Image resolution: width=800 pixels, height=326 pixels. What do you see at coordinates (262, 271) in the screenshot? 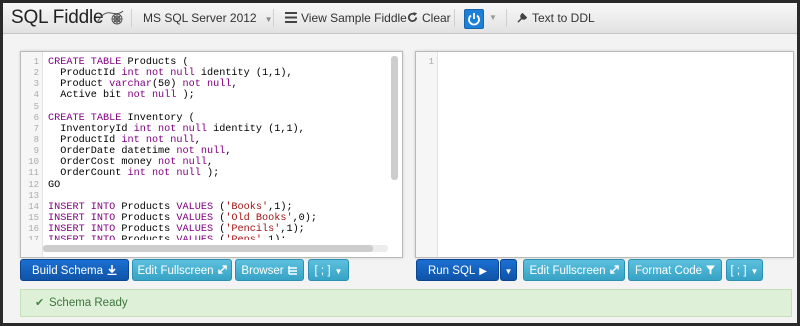
I see `browser-label: Browser` at bounding box center [262, 271].